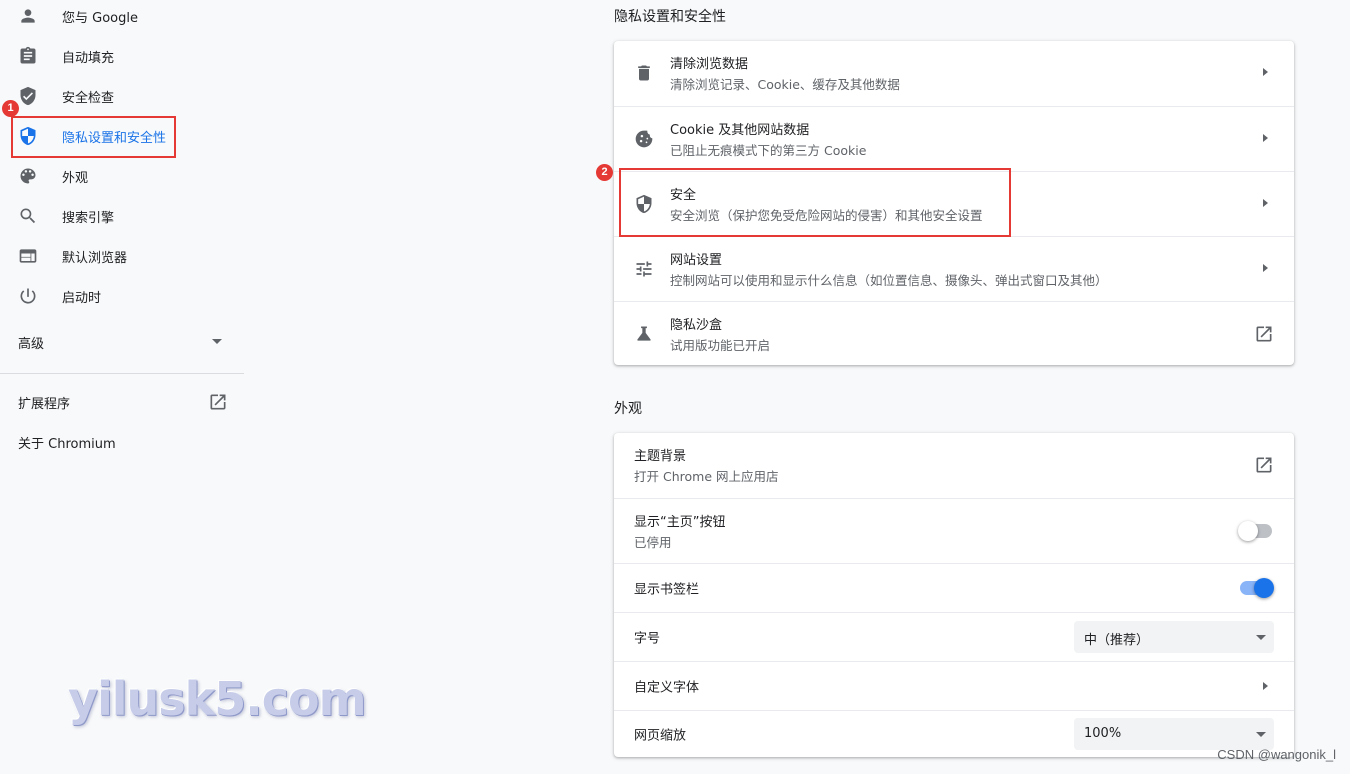 Image resolution: width=1350 pixels, height=774 pixels. What do you see at coordinates (954, 530) in the screenshot?
I see `home-button-row: 显示“主页”按钮 已停用` at bounding box center [954, 530].